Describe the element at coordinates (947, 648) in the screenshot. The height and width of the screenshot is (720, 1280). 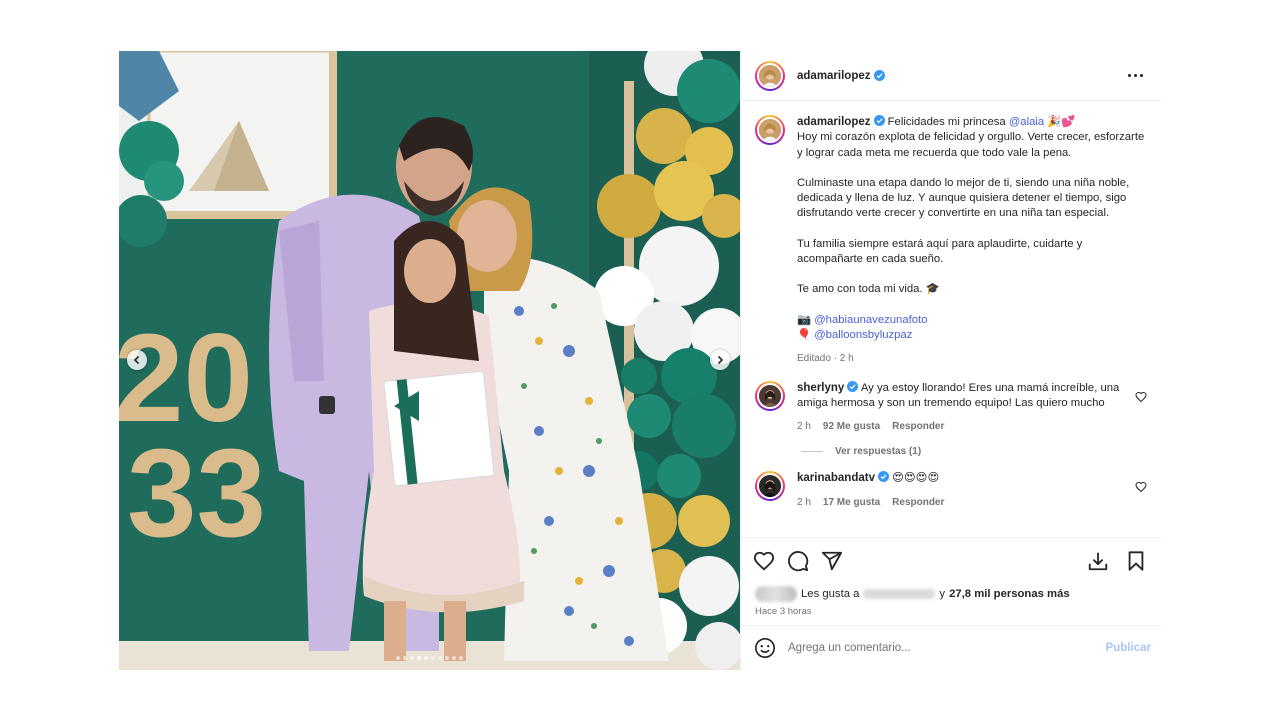
I see `comment-input` at that location.